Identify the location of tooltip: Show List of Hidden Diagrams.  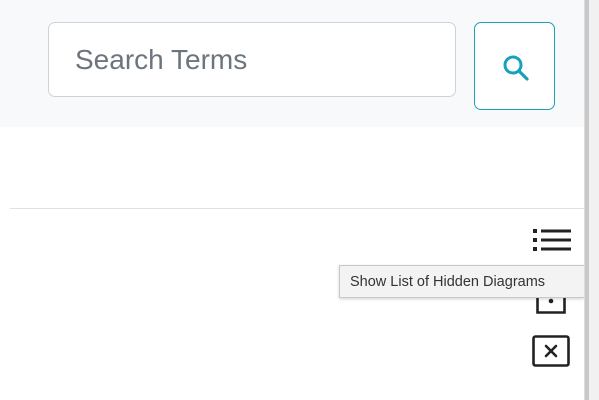
(461, 281).